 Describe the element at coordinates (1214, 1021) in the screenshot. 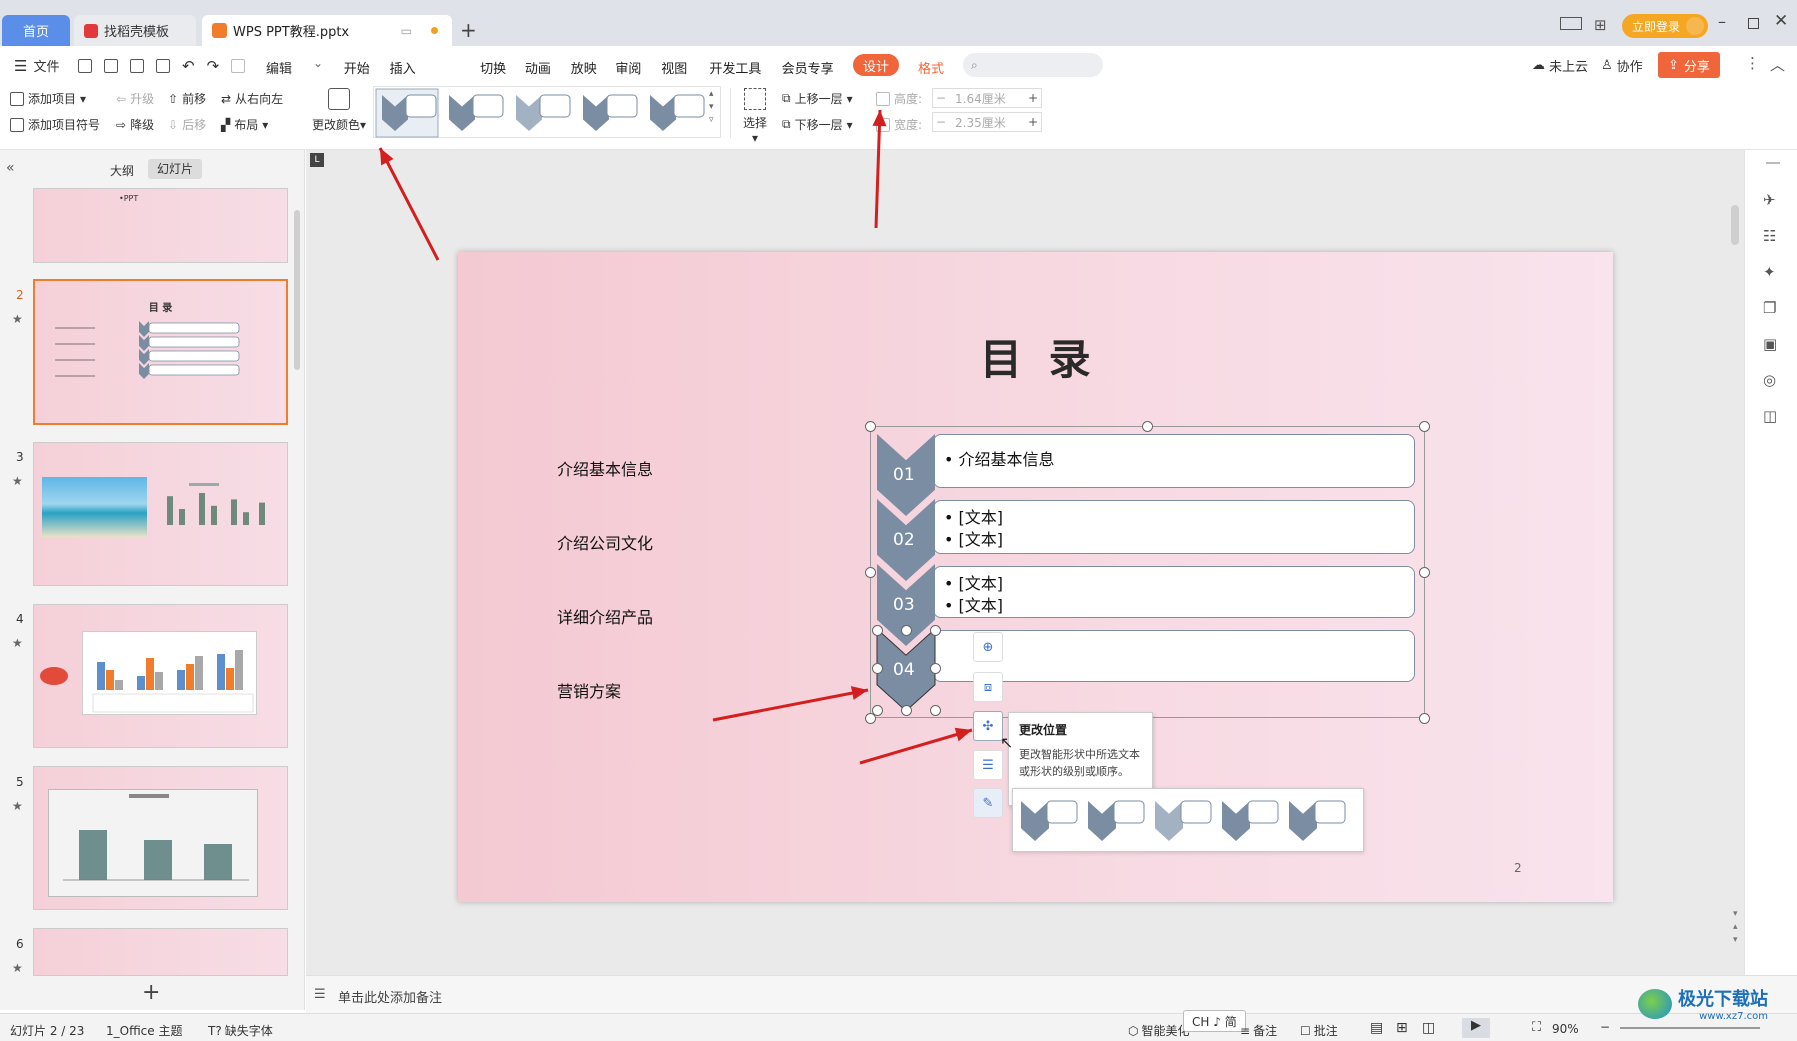

I see `ime-indicator: CH ♪ 简` at that location.